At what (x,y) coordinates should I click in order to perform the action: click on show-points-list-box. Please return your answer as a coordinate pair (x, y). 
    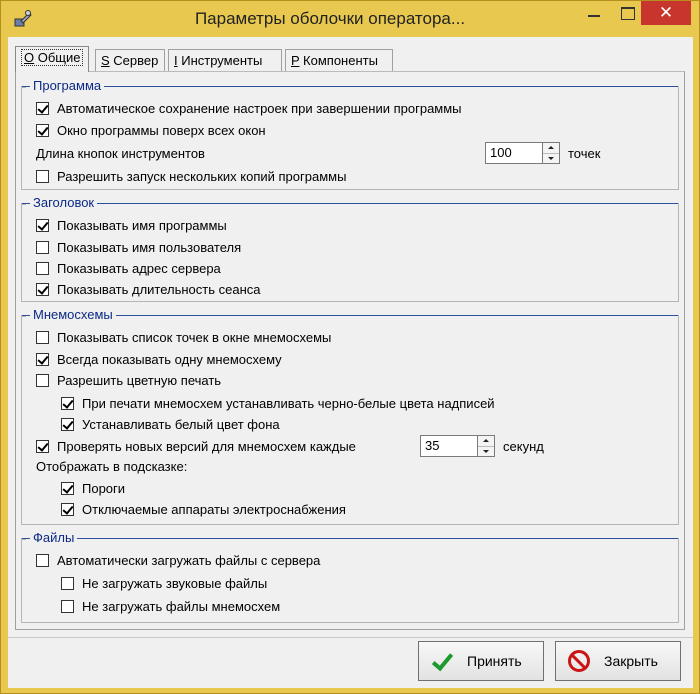
    Looking at the image, I should click on (42, 337).